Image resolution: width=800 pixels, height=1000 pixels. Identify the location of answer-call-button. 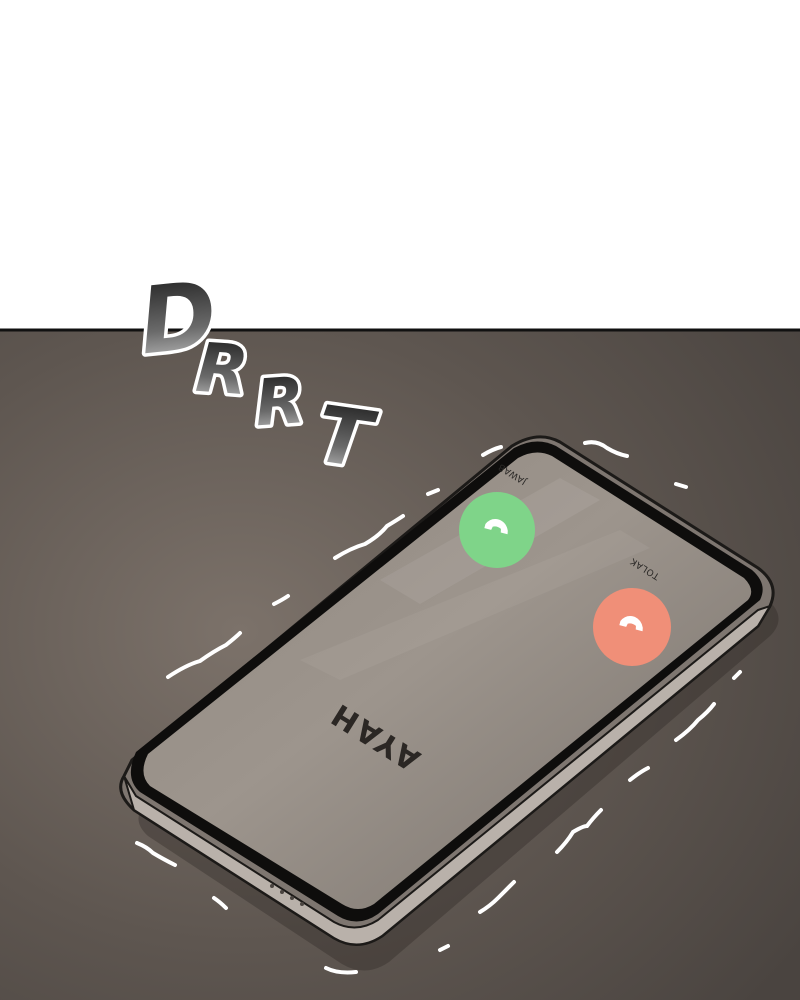
(497, 530).